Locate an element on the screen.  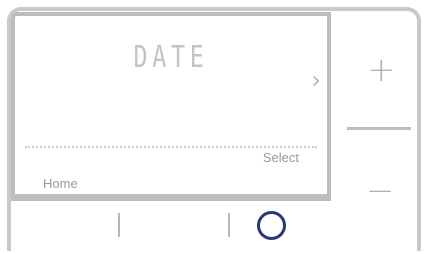
circle-button is located at coordinates (271, 225).